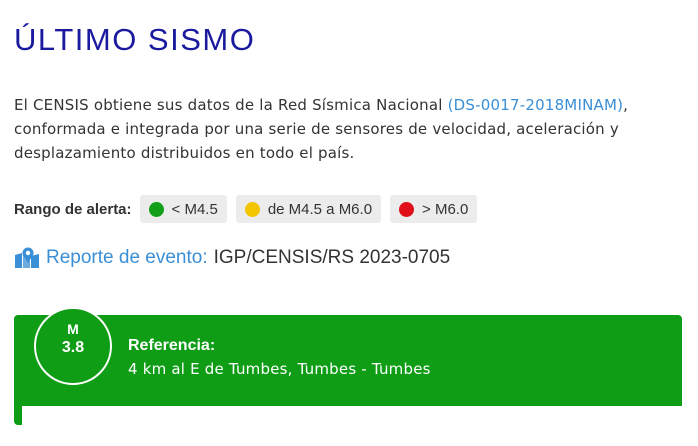  What do you see at coordinates (536, 105) in the screenshot?
I see `decree-link: (DS-0017-2018MINAM)` at bounding box center [536, 105].